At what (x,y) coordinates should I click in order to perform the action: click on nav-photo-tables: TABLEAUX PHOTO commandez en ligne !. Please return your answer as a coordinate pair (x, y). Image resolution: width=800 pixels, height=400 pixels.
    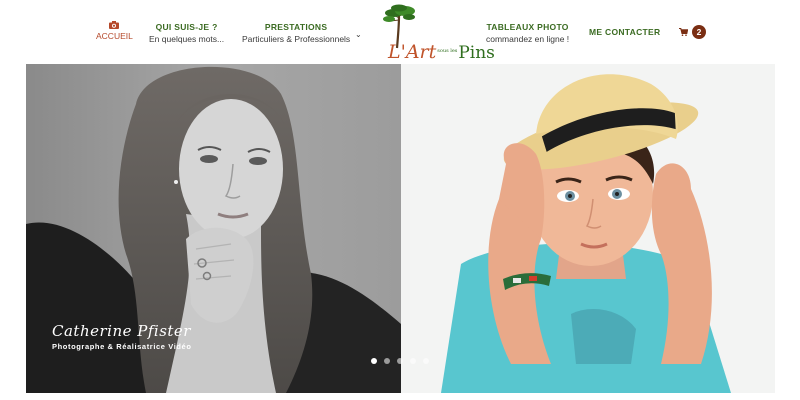
    Looking at the image, I should click on (527, 33).